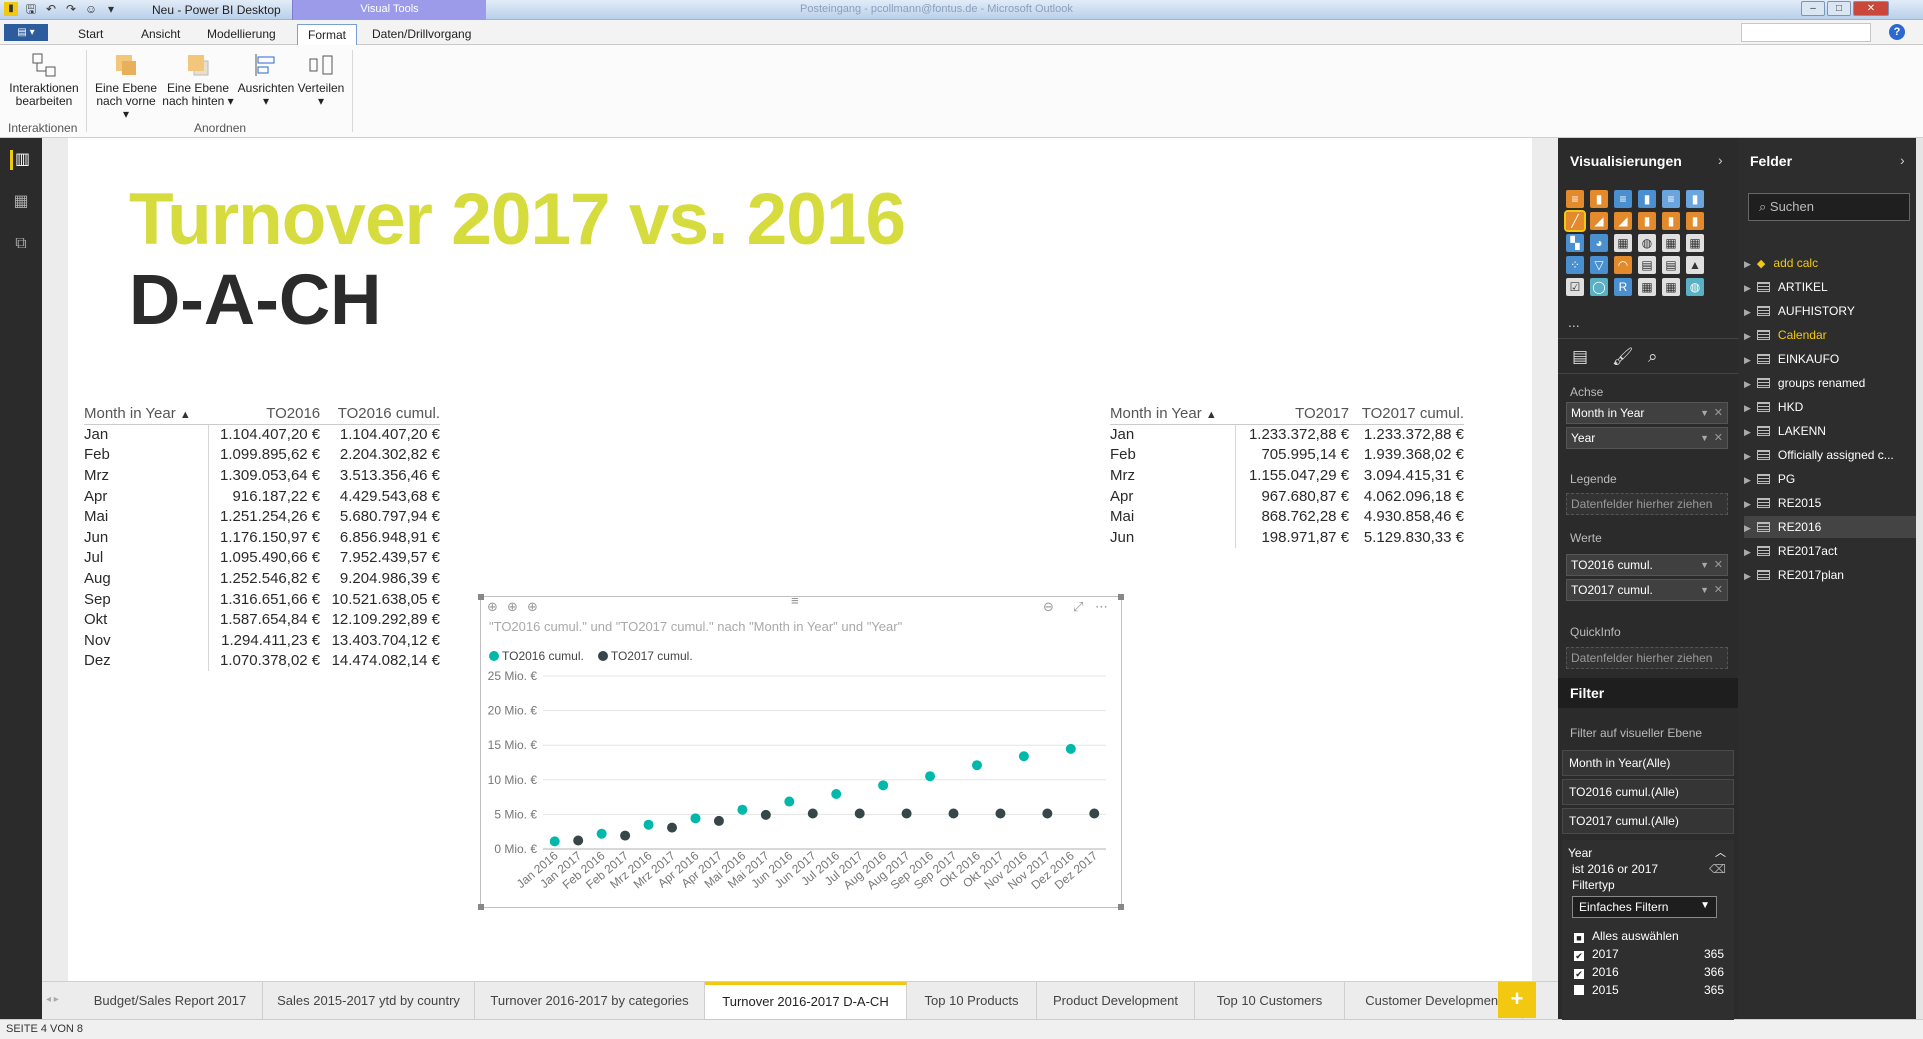 Image resolution: width=1923 pixels, height=1039 pixels. What do you see at coordinates (1833, 383) in the screenshot?
I see `field-table-item: ▶ groups renamed` at bounding box center [1833, 383].